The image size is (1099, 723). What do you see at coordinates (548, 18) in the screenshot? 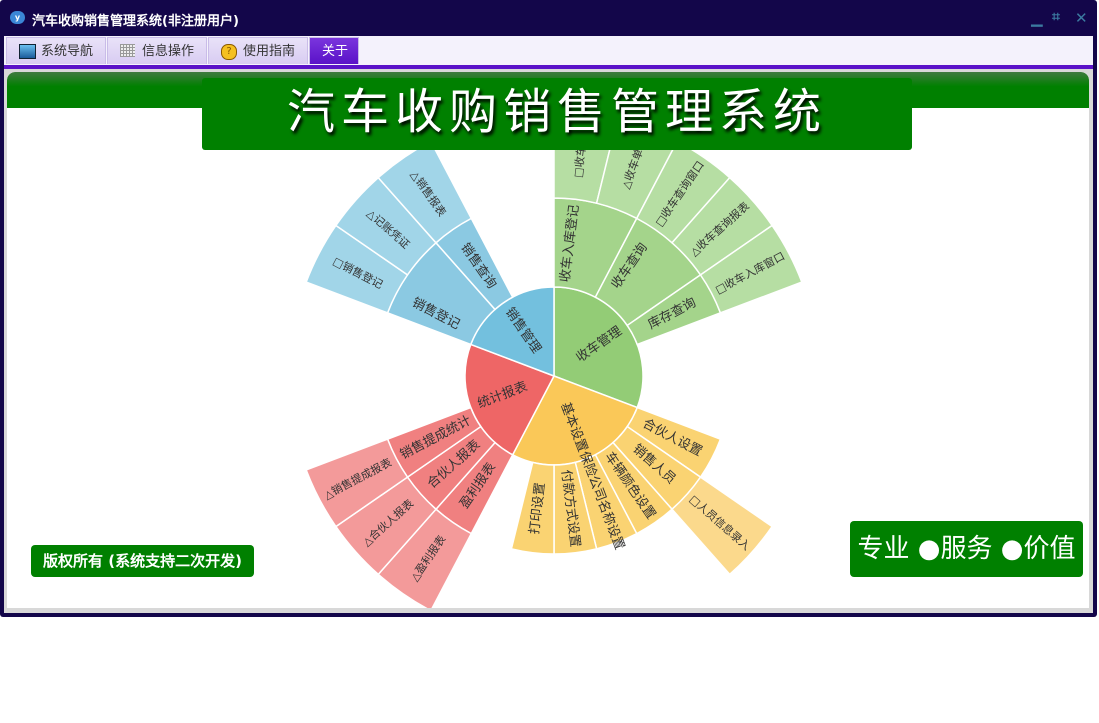
I see `title-bar: y 汽车收购销售管理系统(非注册用户) ▁ ⌗ ✕` at bounding box center [548, 18].